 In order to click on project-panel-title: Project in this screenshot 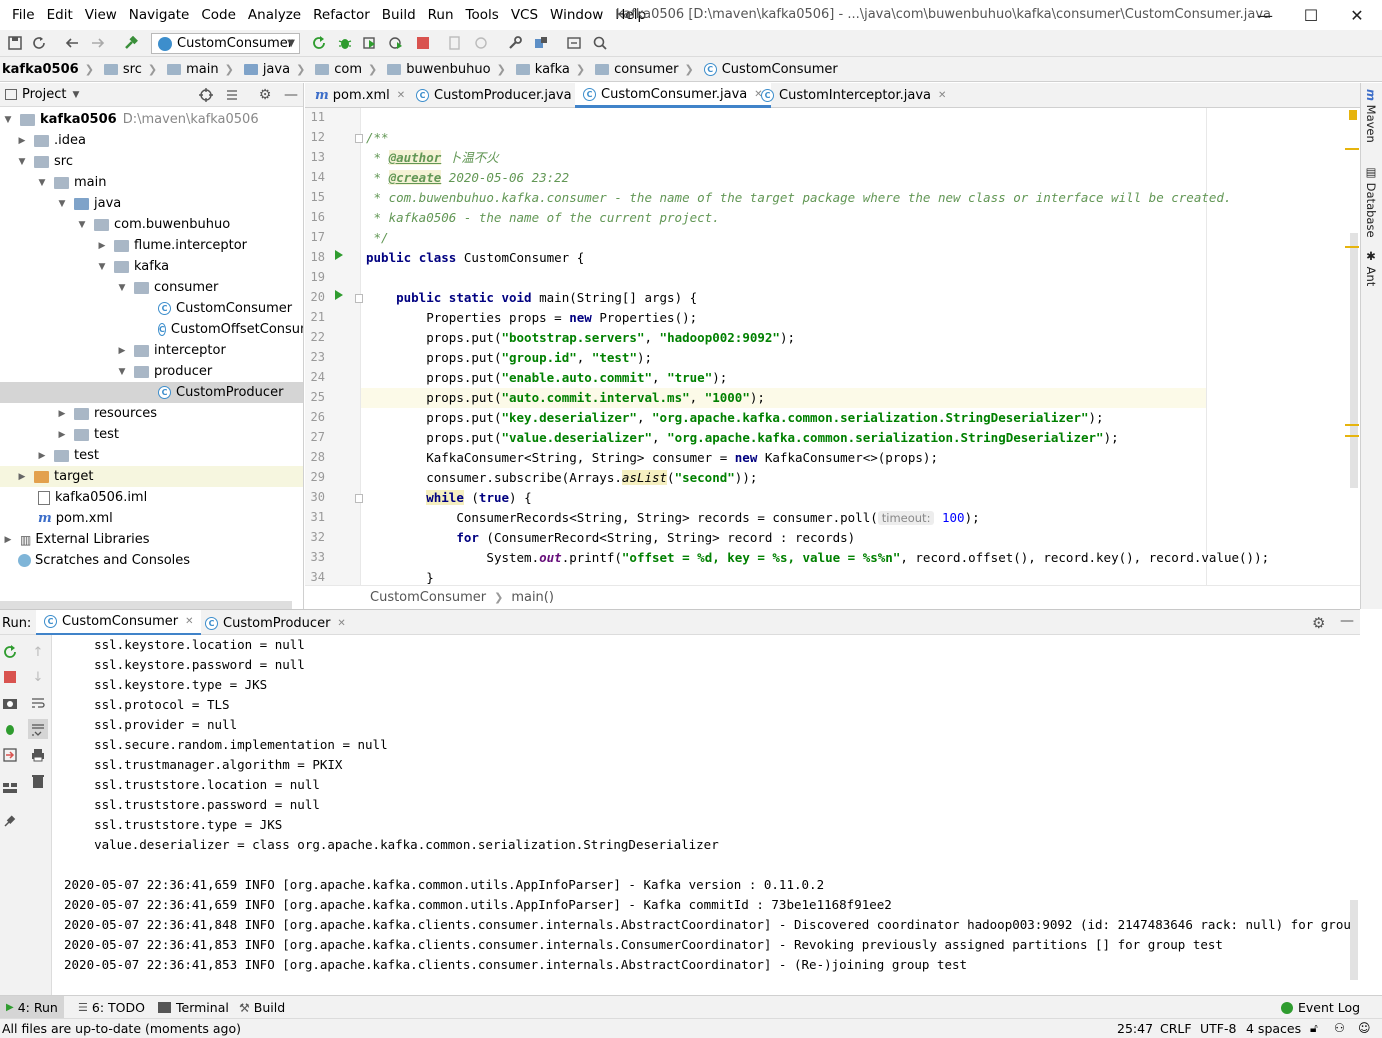, I will do `click(44, 94)`.